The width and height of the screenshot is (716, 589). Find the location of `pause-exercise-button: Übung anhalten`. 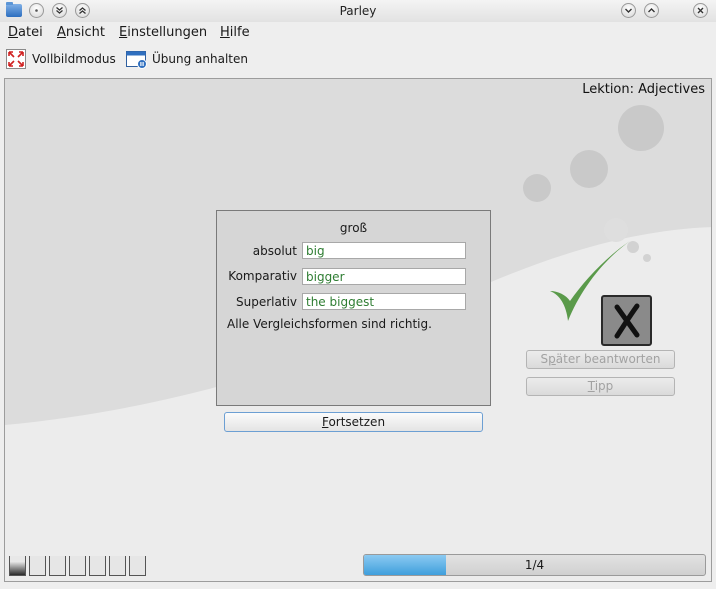

pause-exercise-button: Übung anhalten is located at coordinates (187, 59).